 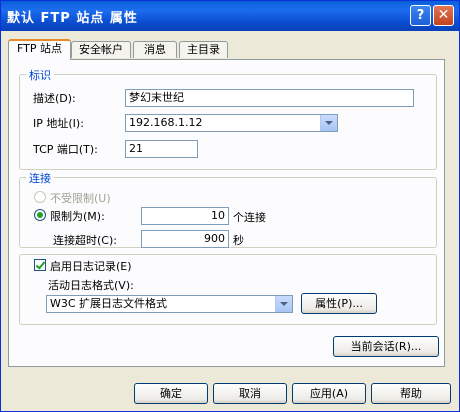 I want to click on limited-radio, so click(x=40, y=215).